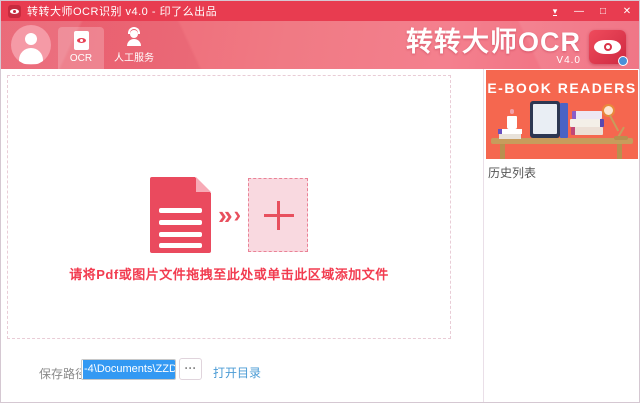 The height and width of the screenshot is (403, 640). Describe the element at coordinates (320, 11) in the screenshot. I see `title-bar: 转转大师OCR识别 v4.0 - 印了么出品 ▾ — □ ✕` at that location.